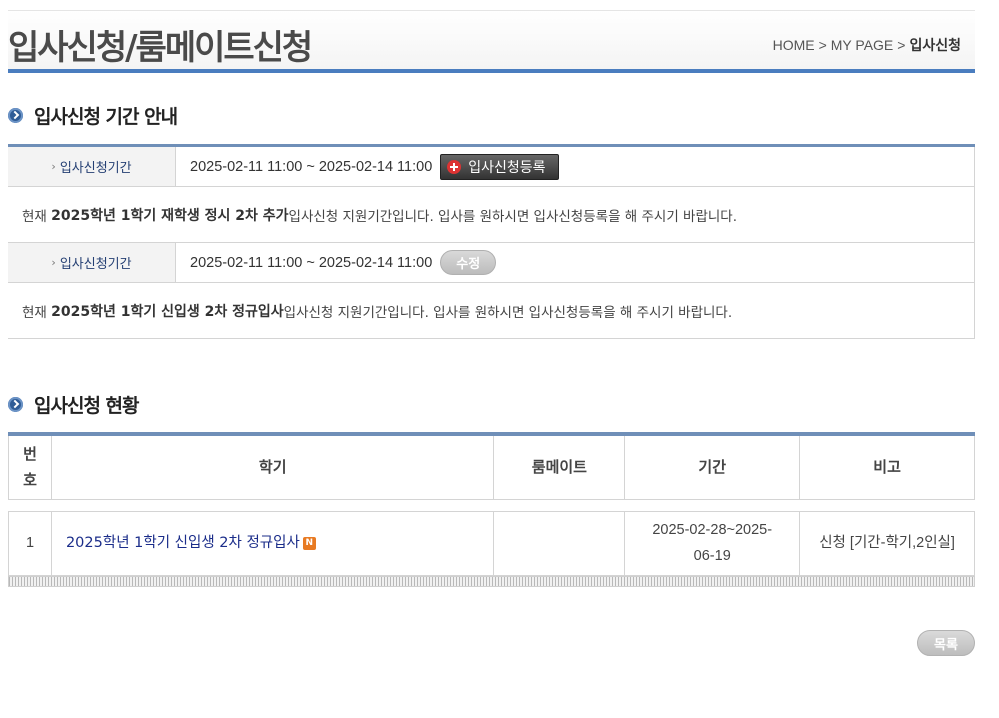  What do you see at coordinates (30, 543) in the screenshot?
I see `cell-number: 1` at bounding box center [30, 543].